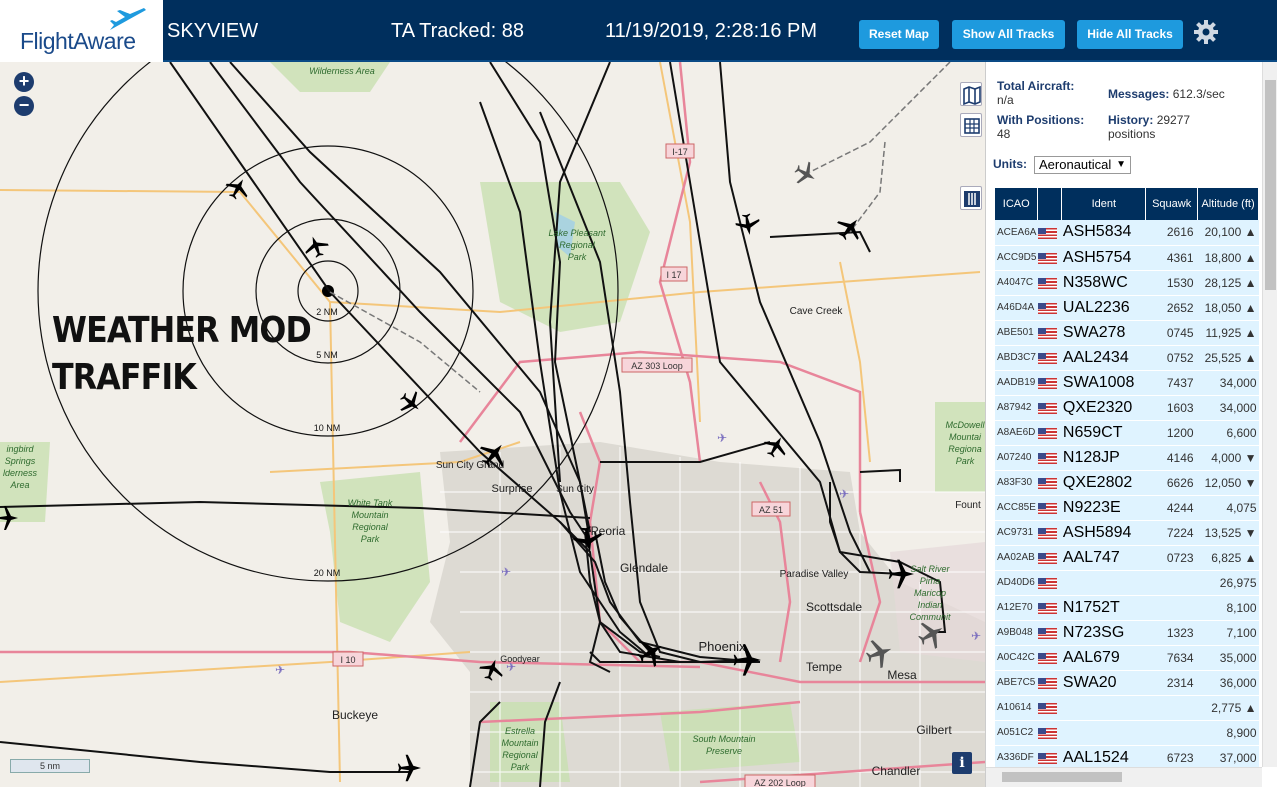 This screenshot has width=1277, height=787. Describe the element at coordinates (1127, 433) in the screenshot. I see `table-row: A8AE6D N659CT 1200 6,600` at that location.